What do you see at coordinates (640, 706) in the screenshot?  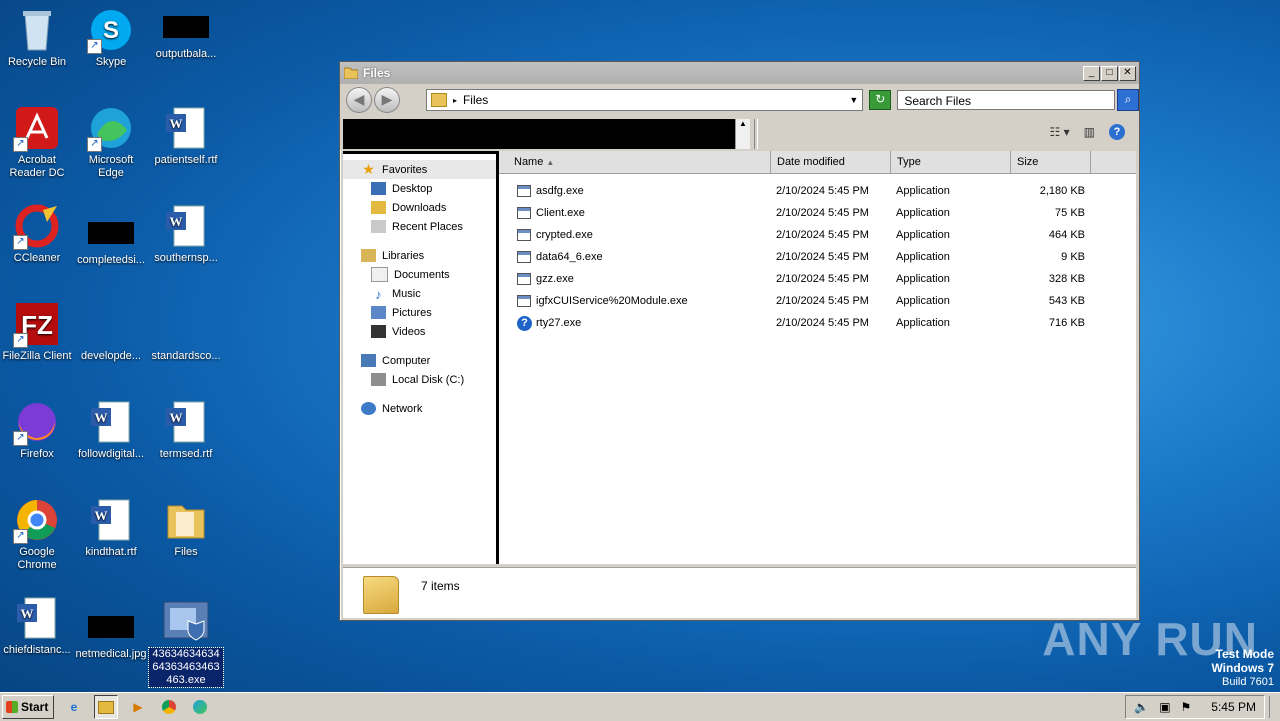 I see `taskbar: Start e ▶ 🔈 ▣ ⚑ 5:45 PM` at bounding box center [640, 706].